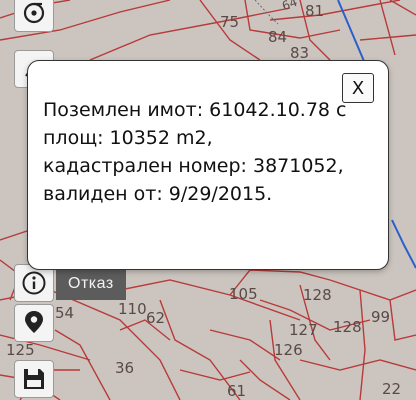 The image size is (416, 400). Describe the element at coordinates (34, 283) in the screenshot. I see `info-icon` at that location.